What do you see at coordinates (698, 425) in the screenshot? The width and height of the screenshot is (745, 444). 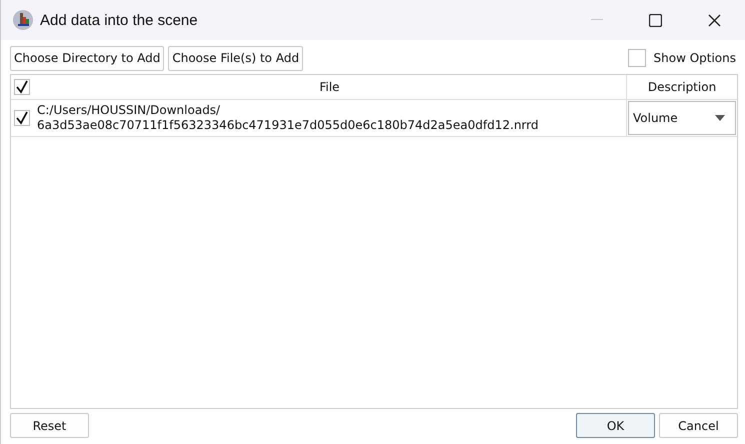 I see `dialog-button: Cancel` at bounding box center [698, 425].